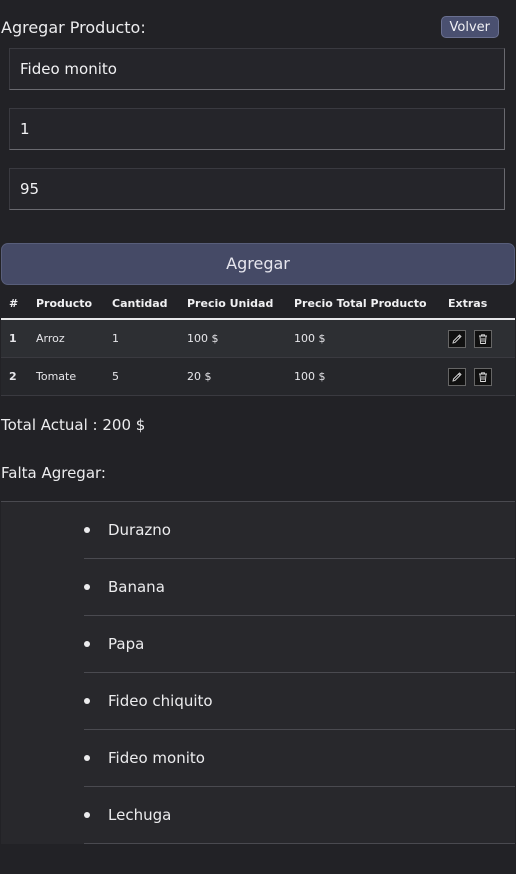 Image resolution: width=516 pixels, height=874 pixels. What do you see at coordinates (141, 304) in the screenshot?
I see `header-quantity: Cantidad` at bounding box center [141, 304].